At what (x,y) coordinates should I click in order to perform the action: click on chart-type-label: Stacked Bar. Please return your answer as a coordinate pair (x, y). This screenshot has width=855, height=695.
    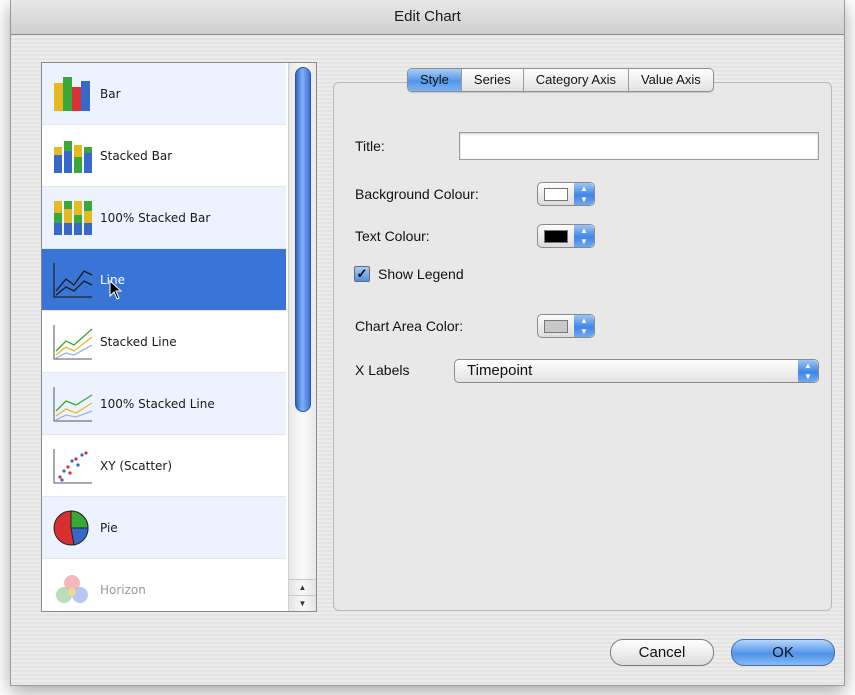
    Looking at the image, I should click on (136, 155).